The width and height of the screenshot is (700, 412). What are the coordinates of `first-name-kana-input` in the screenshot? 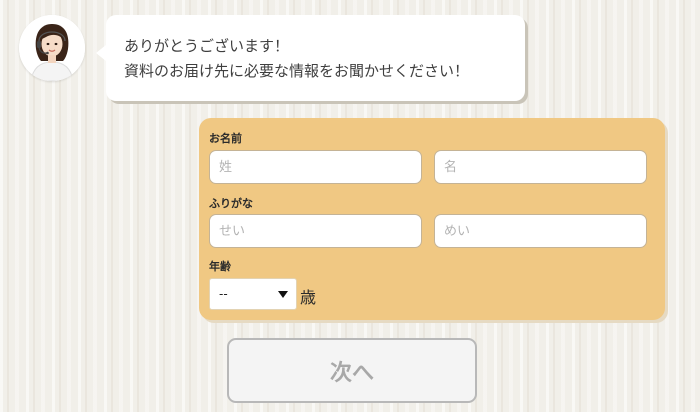 It's located at (540, 231).